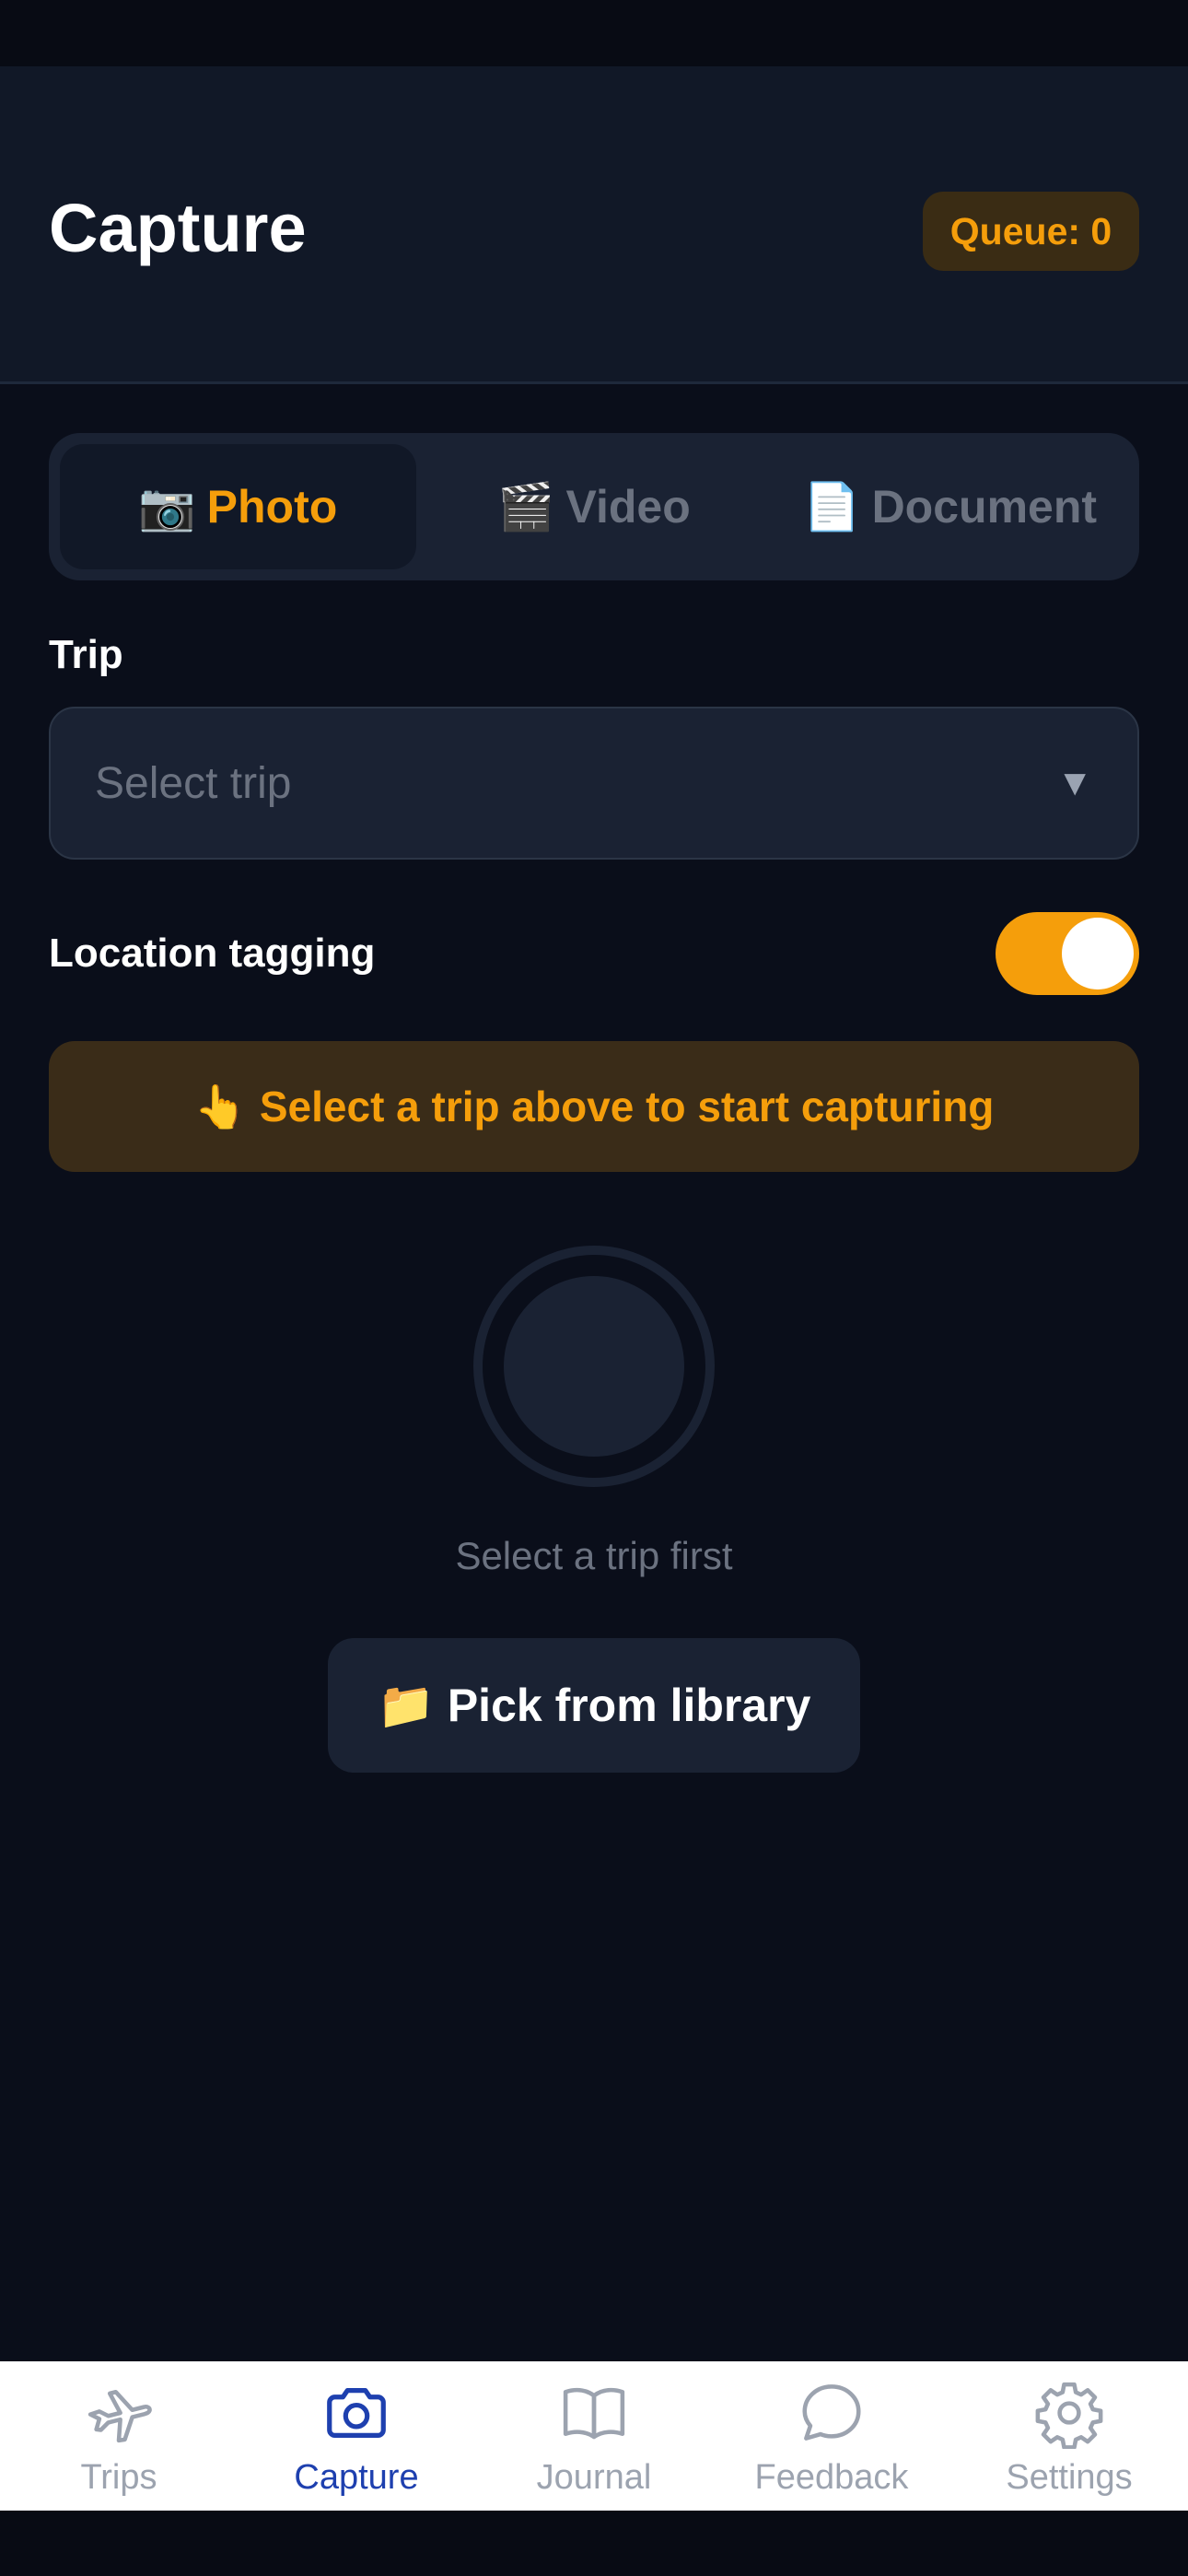 The width and height of the screenshot is (1188, 2576). Describe the element at coordinates (86, 654) in the screenshot. I see `trip-label: Trip` at that location.